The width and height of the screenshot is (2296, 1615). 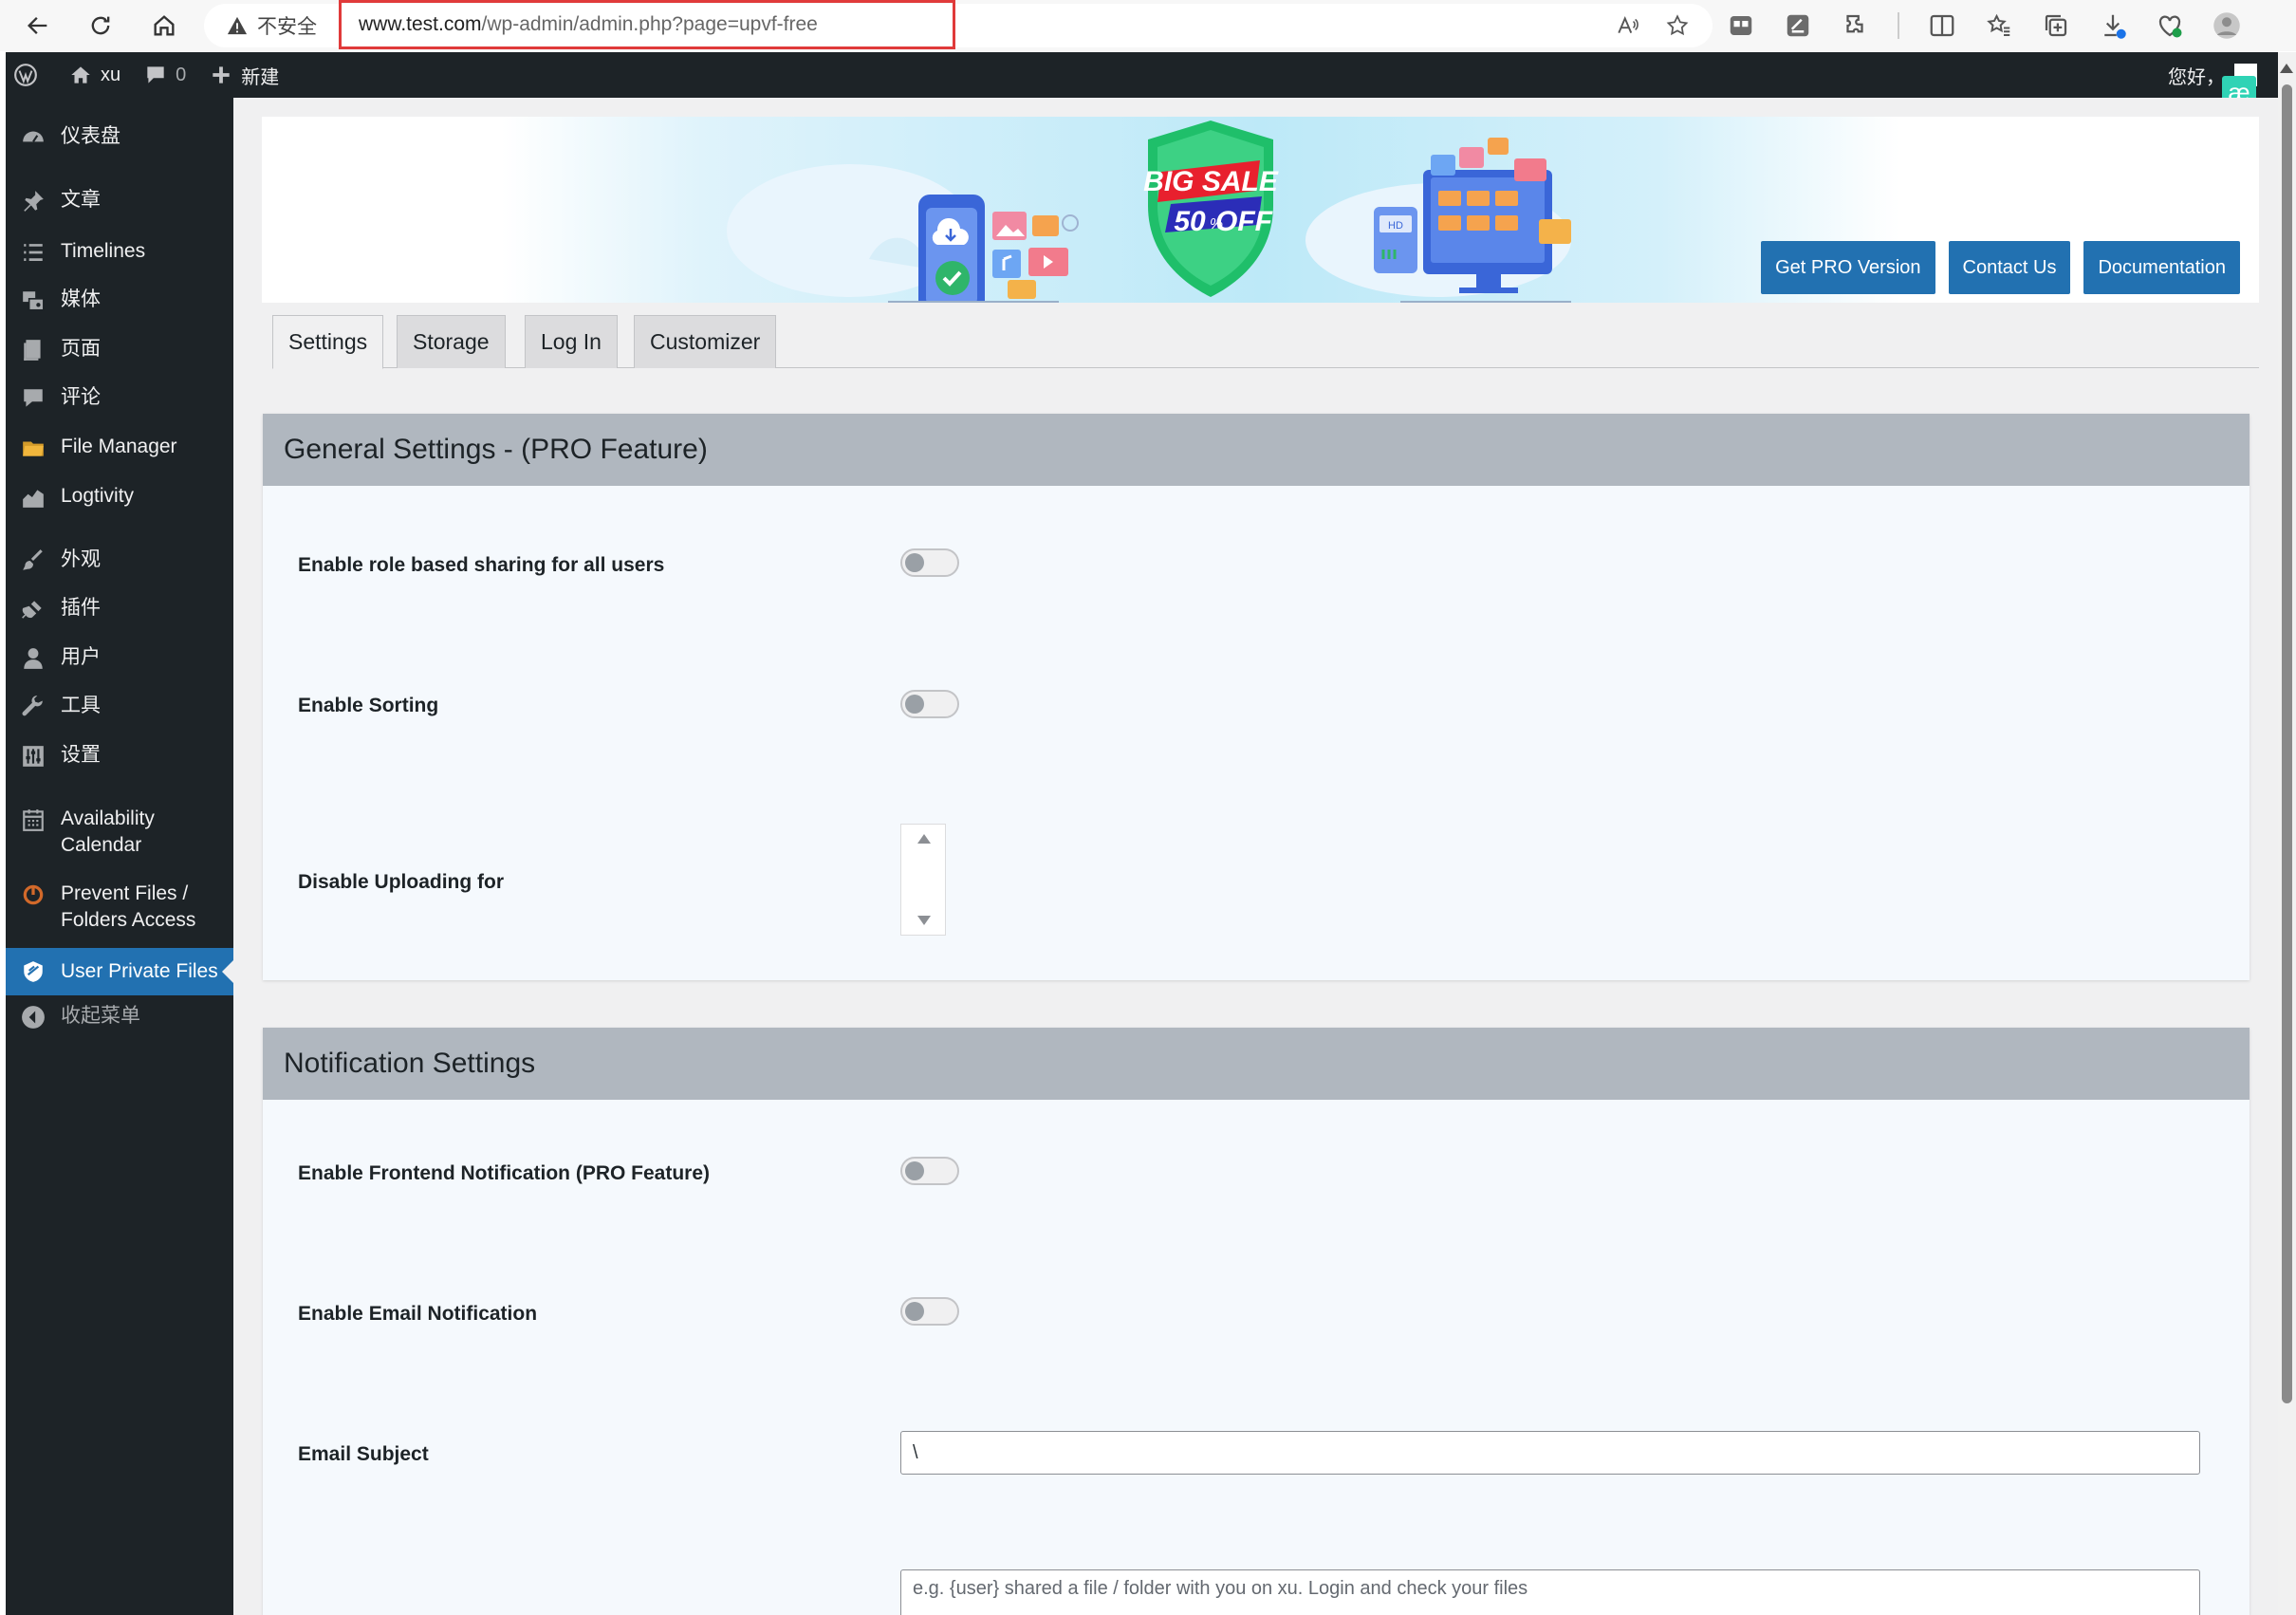 I want to click on extension-grid-icon, so click(x=1741, y=26).